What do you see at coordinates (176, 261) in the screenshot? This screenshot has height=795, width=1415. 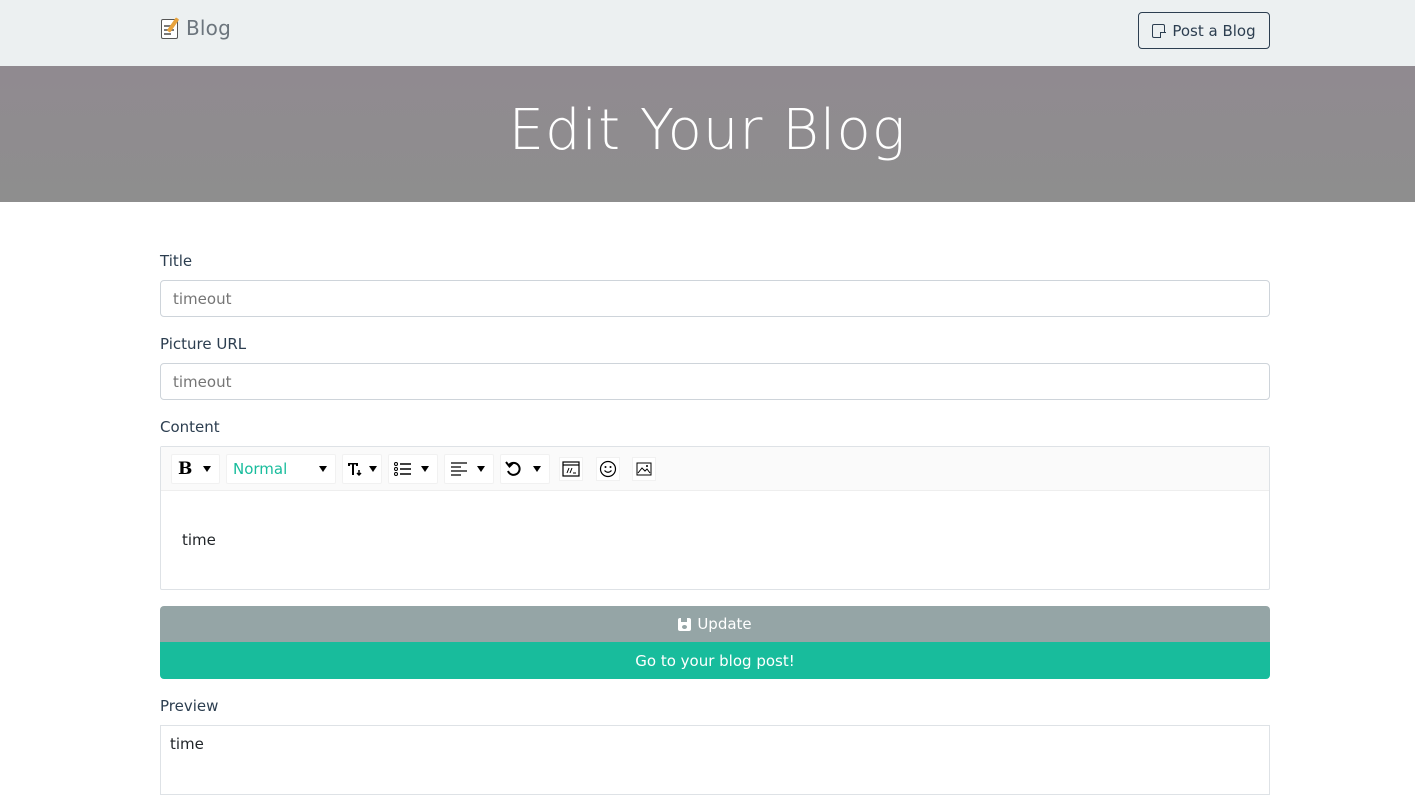 I see `title-label: Title` at bounding box center [176, 261].